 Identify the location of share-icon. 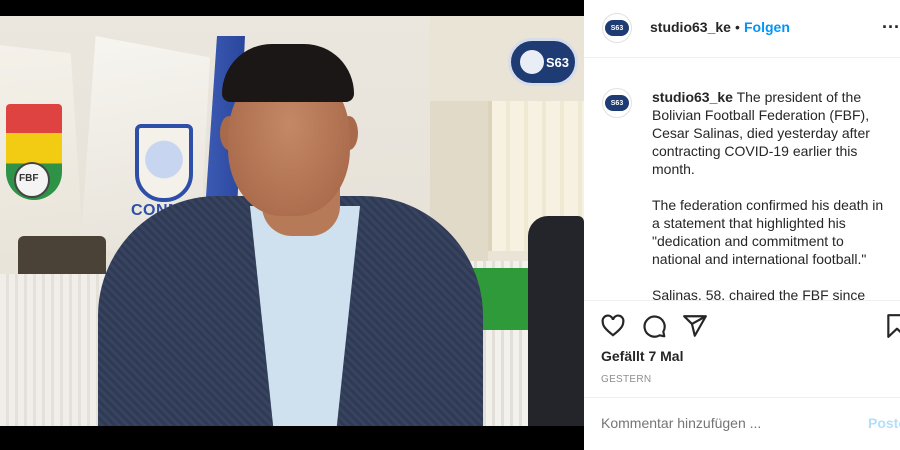
(695, 326).